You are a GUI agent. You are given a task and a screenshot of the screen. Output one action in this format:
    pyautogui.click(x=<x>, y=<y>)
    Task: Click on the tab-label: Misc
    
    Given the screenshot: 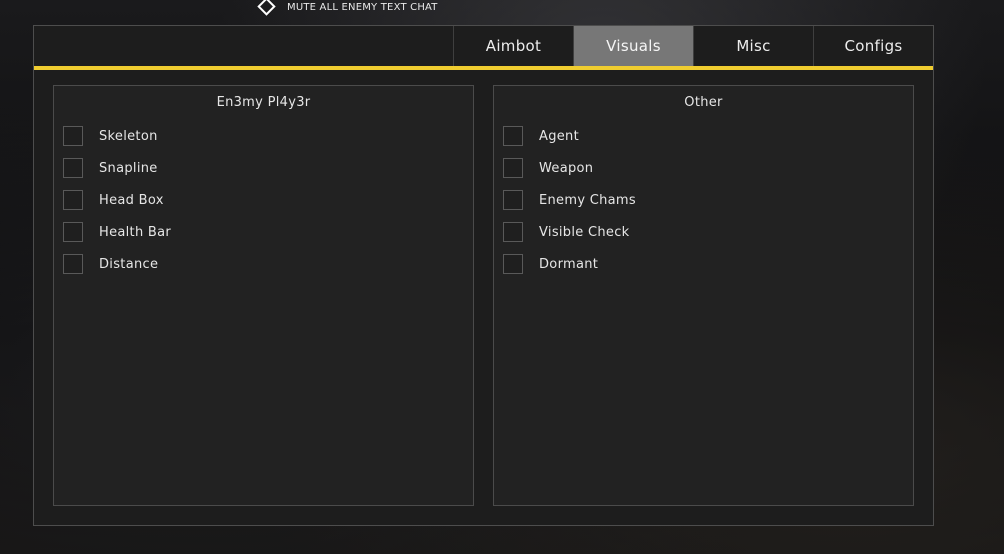 What is the action you would take?
    pyautogui.click(x=753, y=46)
    